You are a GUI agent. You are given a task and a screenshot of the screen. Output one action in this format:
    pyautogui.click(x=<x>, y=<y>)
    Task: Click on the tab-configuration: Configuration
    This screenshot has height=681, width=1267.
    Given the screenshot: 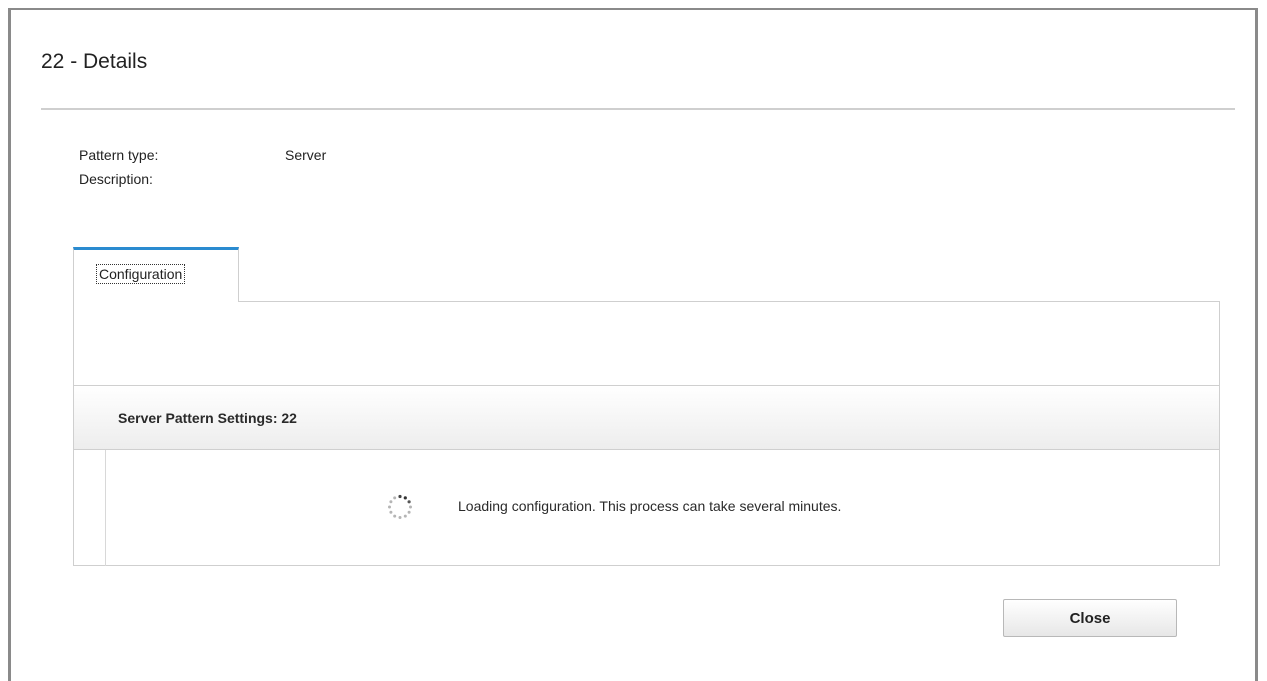 What is the action you would take?
    pyautogui.click(x=156, y=274)
    